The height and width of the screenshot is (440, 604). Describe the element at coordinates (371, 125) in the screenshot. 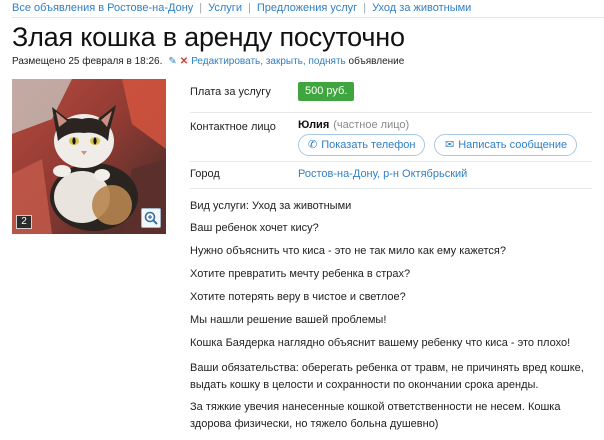

I see `seller-type: (частное лицо)` at that location.